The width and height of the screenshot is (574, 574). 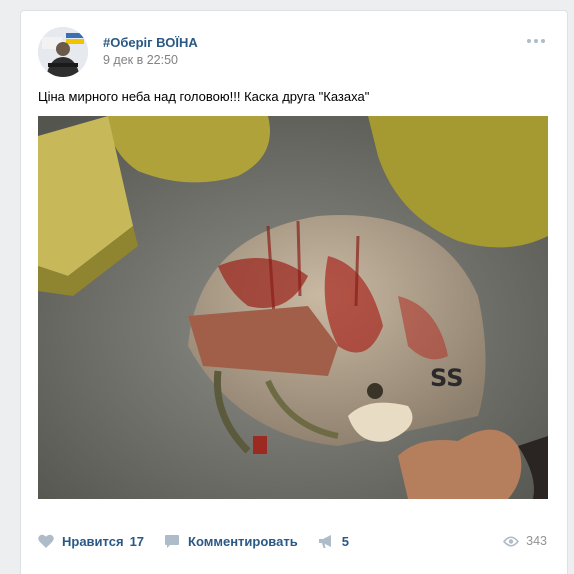 What do you see at coordinates (150, 42) in the screenshot?
I see `author-name: #Оберіг ВОЇНА` at bounding box center [150, 42].